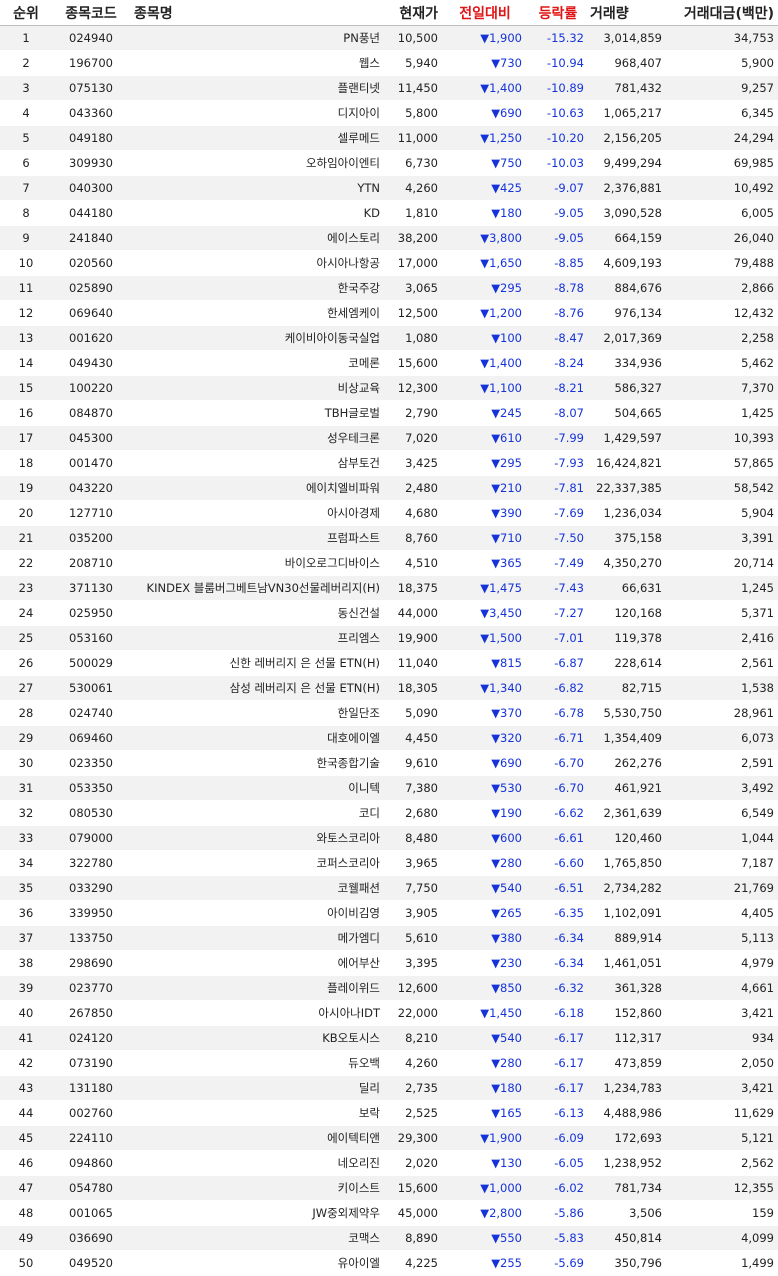 The width and height of the screenshot is (778, 1276). I want to click on stock-name-link: 키이스트, so click(256, 1188).